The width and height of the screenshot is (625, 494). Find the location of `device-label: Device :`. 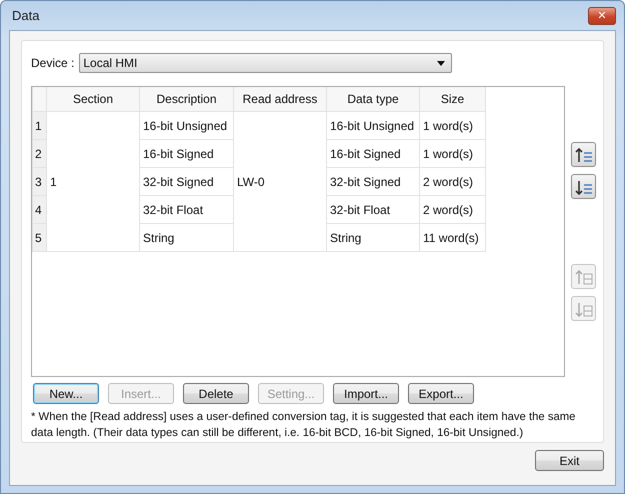

device-label: Device : is located at coordinates (52, 63).